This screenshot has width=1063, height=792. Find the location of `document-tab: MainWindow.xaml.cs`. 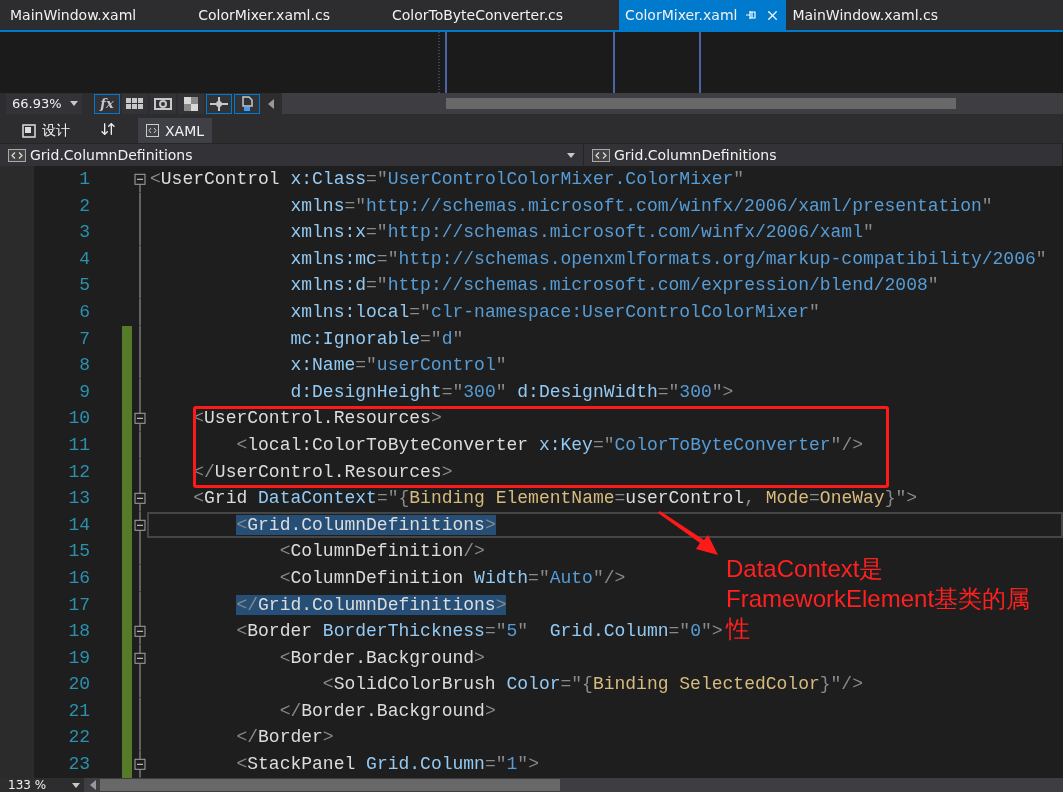

document-tab: MainWindow.xaml.cs is located at coordinates (865, 15).